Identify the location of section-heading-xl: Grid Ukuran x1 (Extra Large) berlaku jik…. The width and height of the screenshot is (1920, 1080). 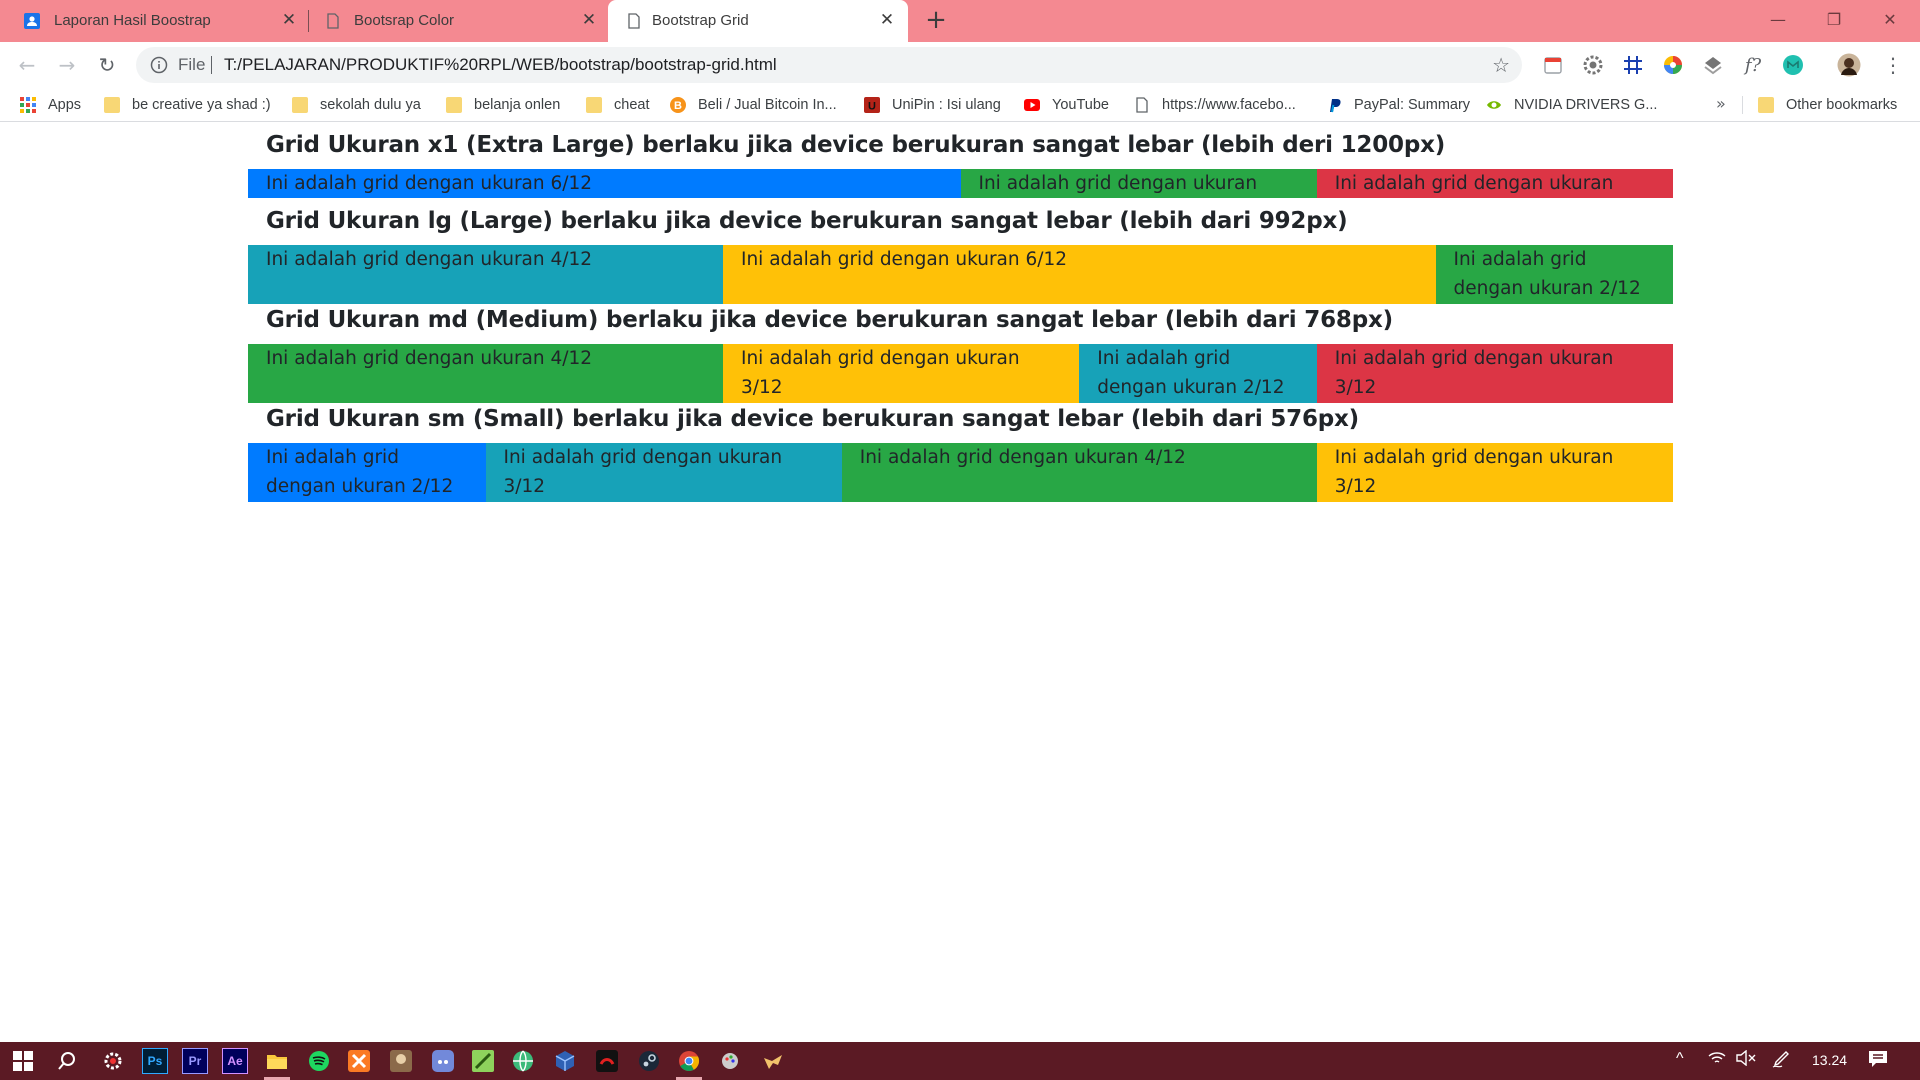
(856, 145).